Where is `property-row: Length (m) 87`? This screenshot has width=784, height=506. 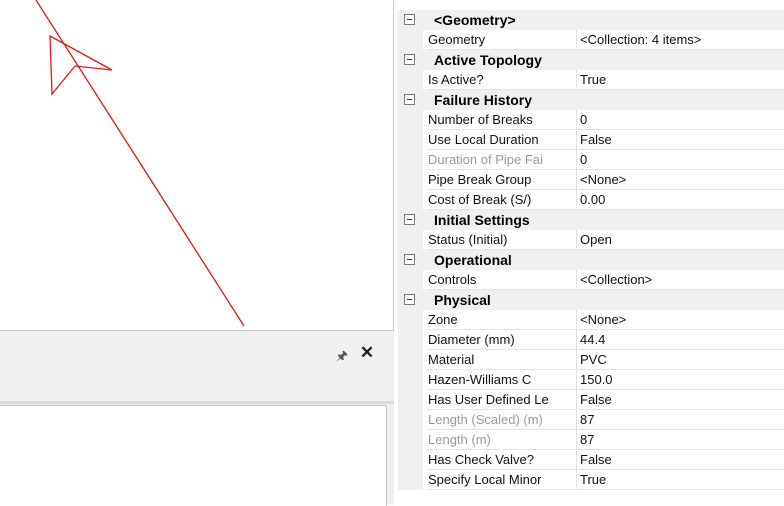
property-row: Length (m) 87 is located at coordinates (591, 440).